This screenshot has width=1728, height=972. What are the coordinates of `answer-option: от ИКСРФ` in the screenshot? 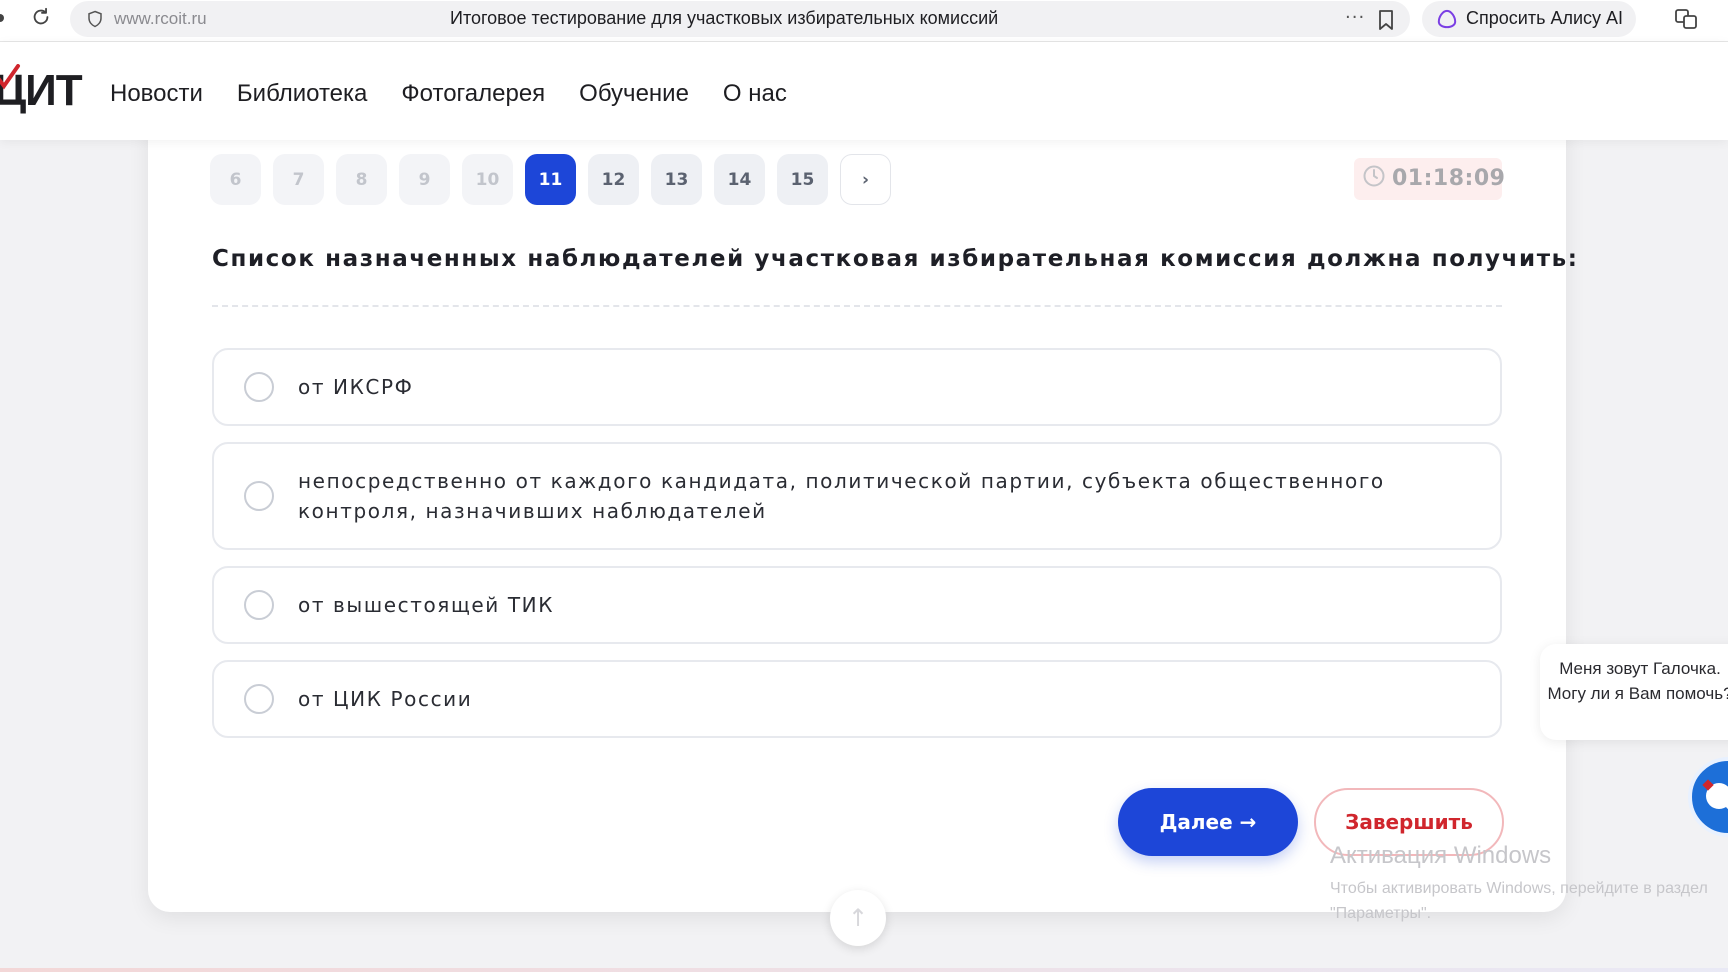 It's located at (857, 387).